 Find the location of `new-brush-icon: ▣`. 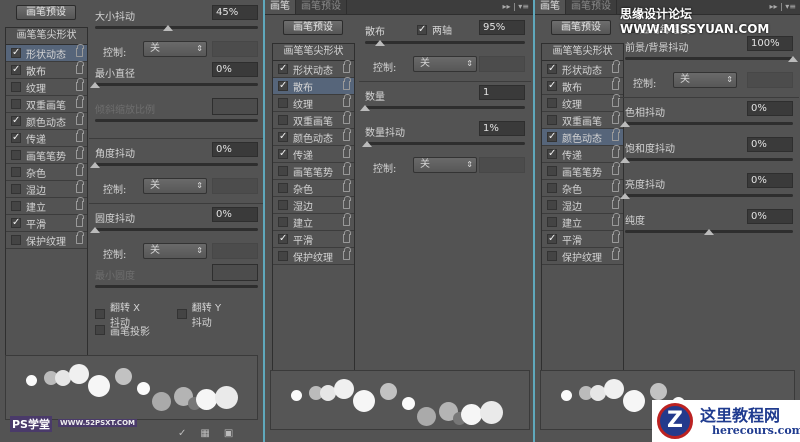

new-brush-icon: ▣ is located at coordinates (228, 433).